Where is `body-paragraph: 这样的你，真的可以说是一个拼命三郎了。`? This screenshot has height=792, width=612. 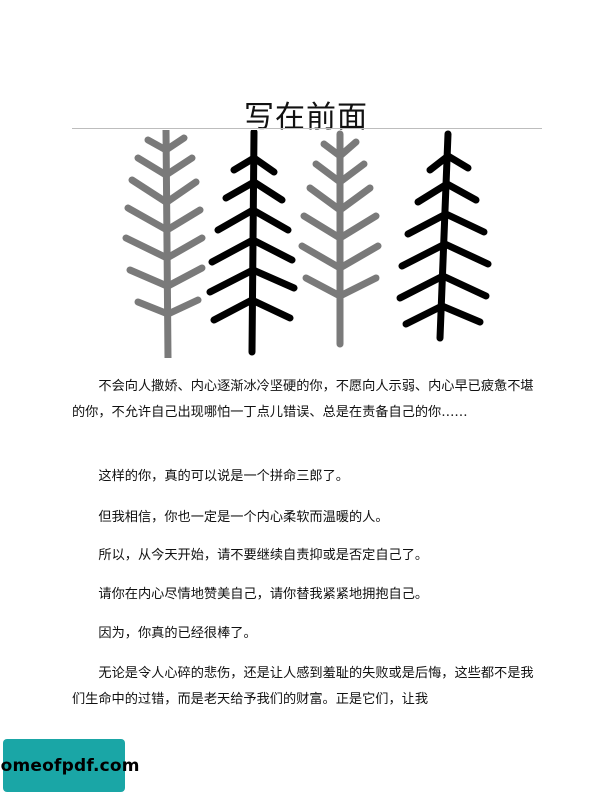 body-paragraph: 这样的你，真的可以说是一个拼命三郎了。 is located at coordinates (223, 476).